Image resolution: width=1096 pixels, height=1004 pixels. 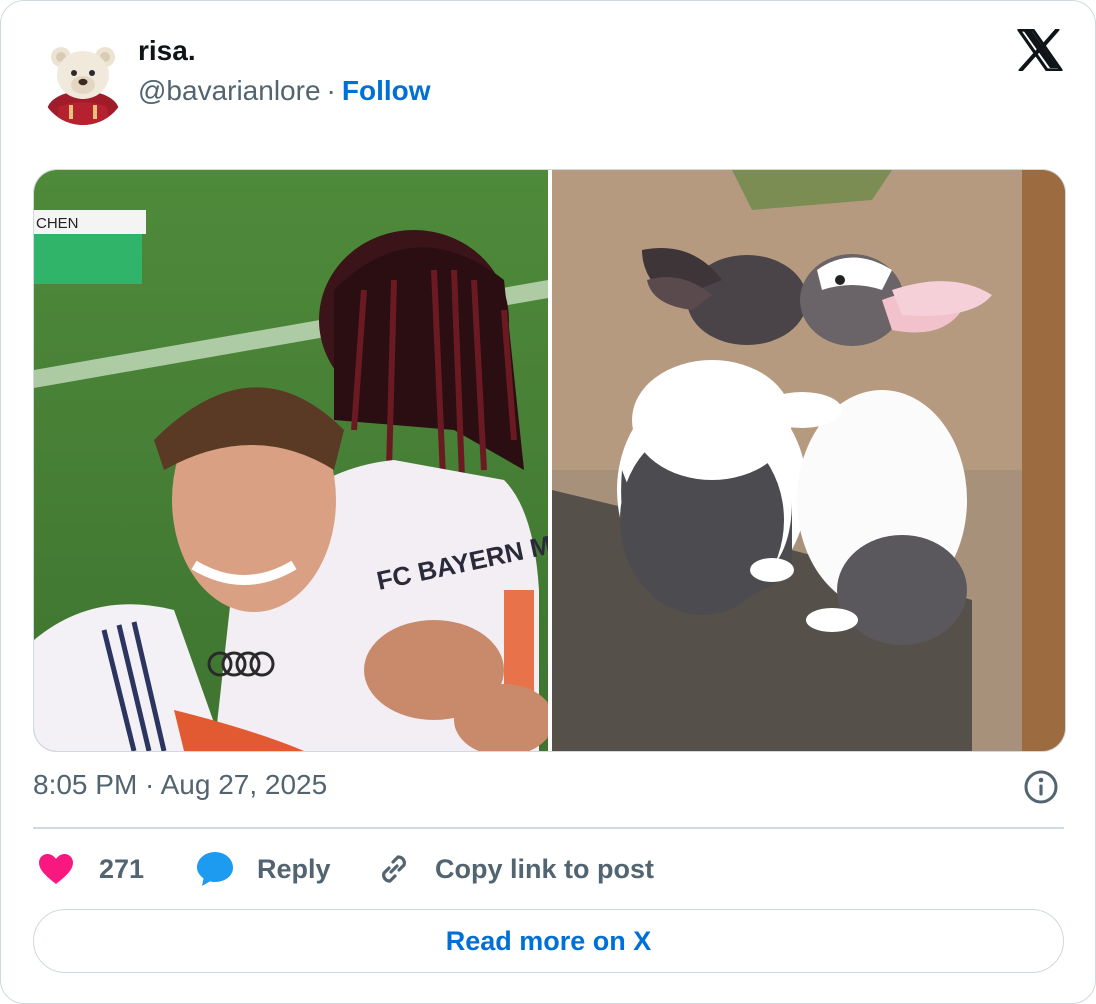 What do you see at coordinates (294, 868) in the screenshot?
I see `reply-label: Reply` at bounding box center [294, 868].